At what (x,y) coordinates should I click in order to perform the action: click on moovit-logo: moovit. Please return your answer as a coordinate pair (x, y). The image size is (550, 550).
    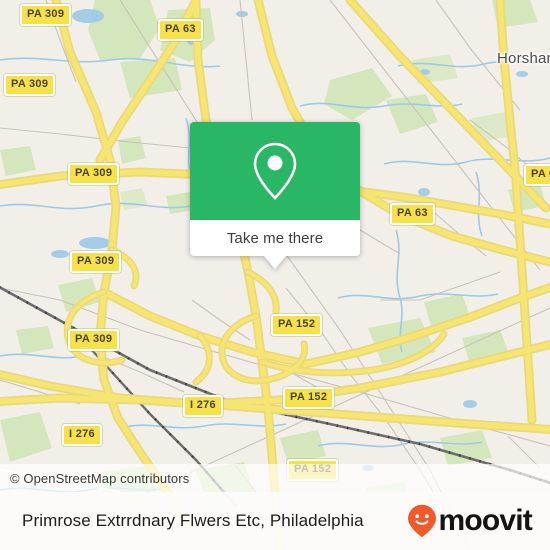
    Looking at the image, I should click on (478, 521).